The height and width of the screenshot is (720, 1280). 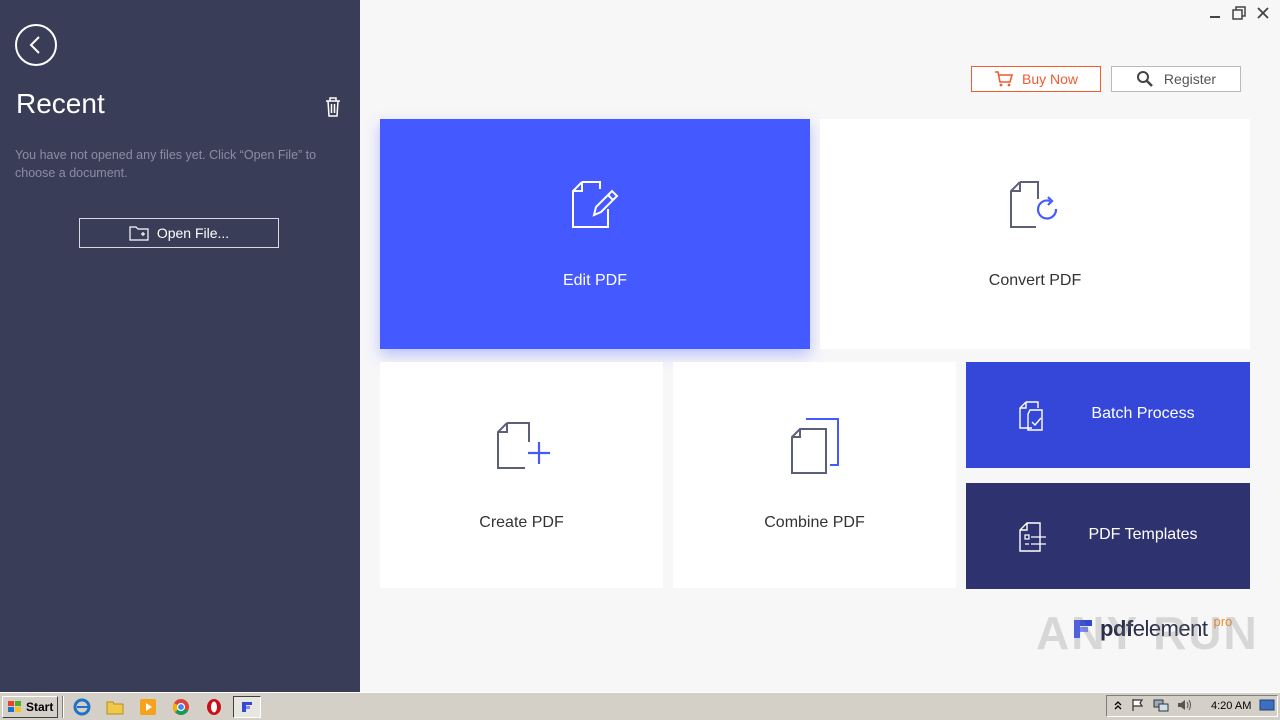 I want to click on combine-pdf-label: Combine PDF, so click(x=814, y=522).